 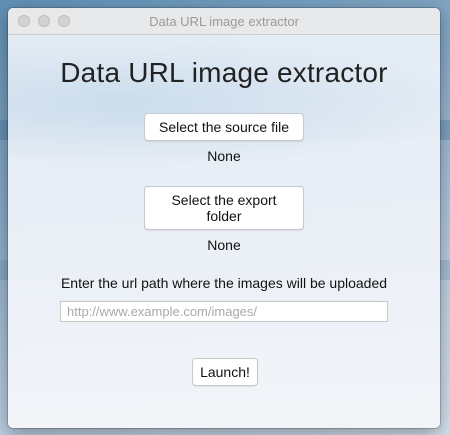 I want to click on close-window-button, so click(x=24, y=21).